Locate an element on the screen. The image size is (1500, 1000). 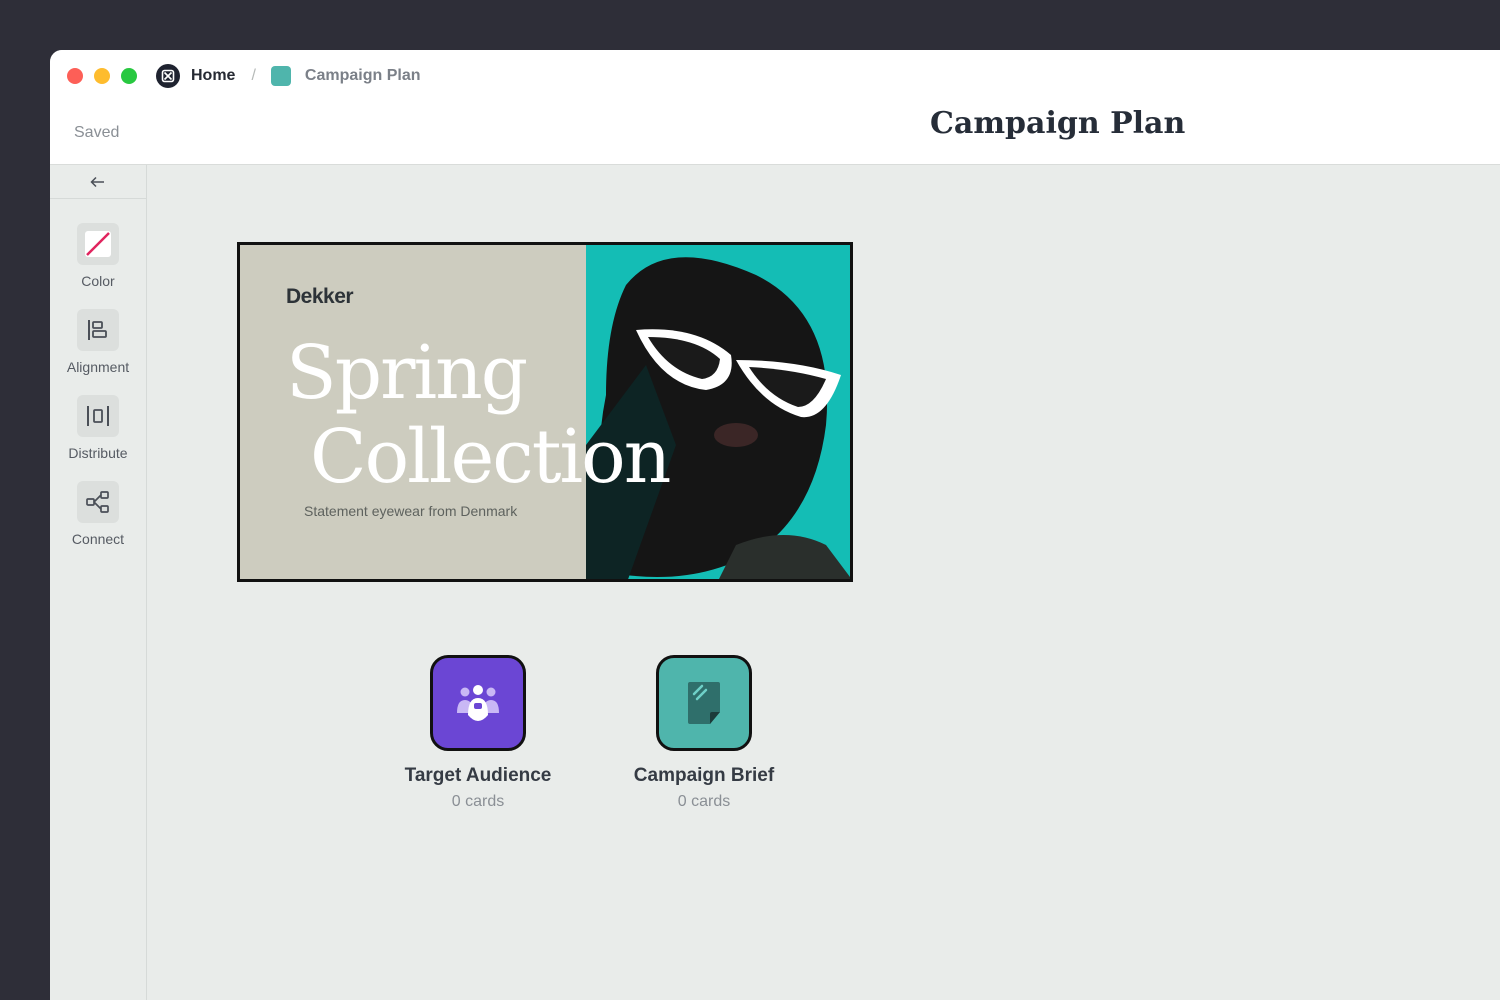
breadcrumb: Home / Campaign Plan is located at coordinates (288, 76).